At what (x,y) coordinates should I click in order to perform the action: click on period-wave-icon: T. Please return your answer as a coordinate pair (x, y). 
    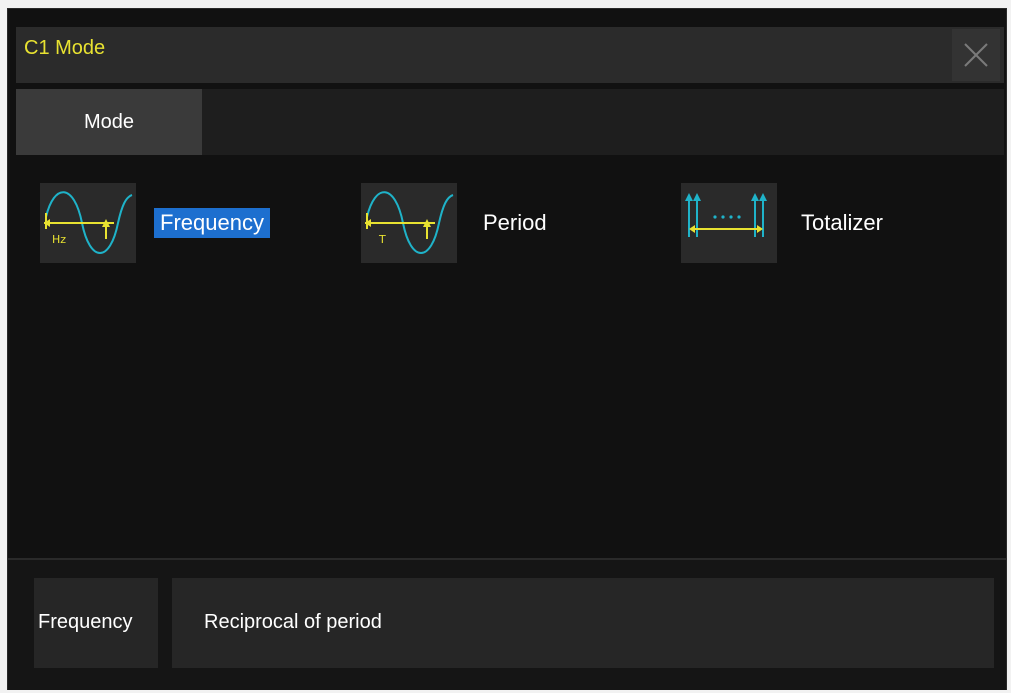
    Looking at the image, I should click on (409, 223).